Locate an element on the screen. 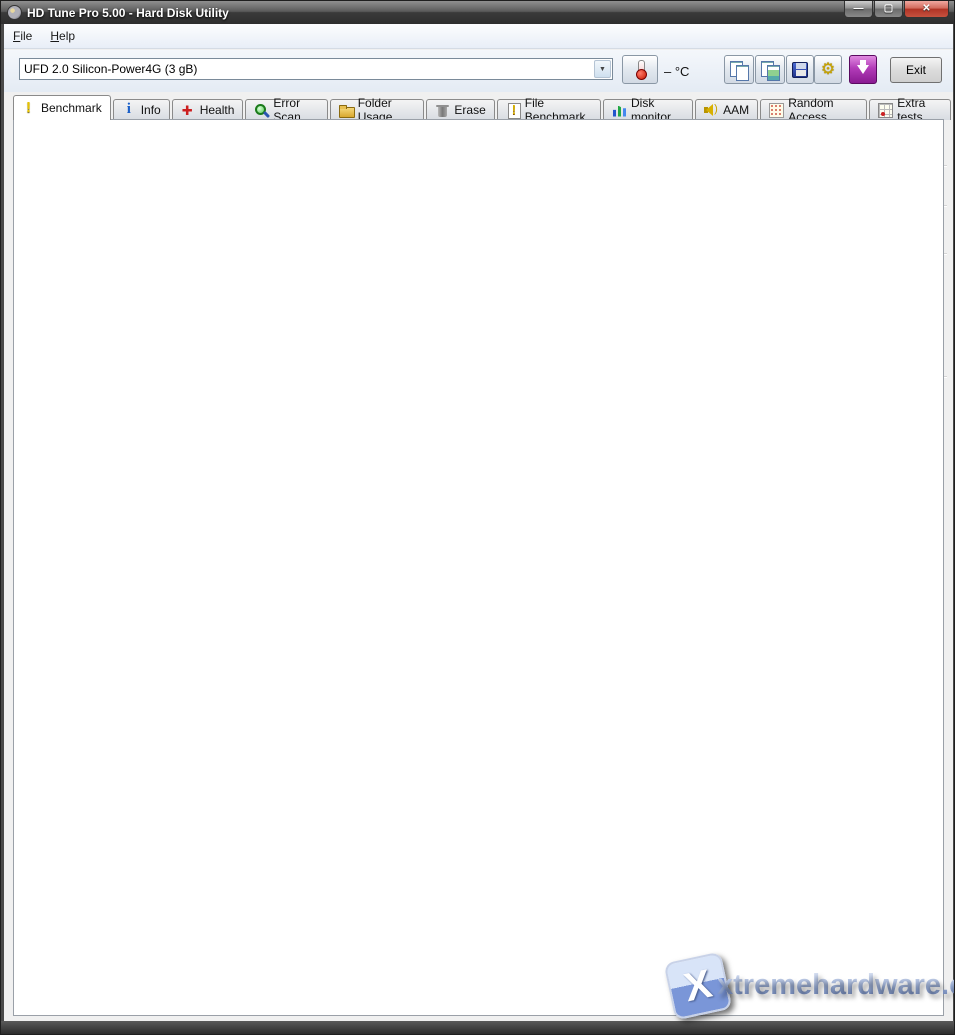 Image resolution: width=955 pixels, height=1035 pixels. close-button: ✕ is located at coordinates (926, 9).